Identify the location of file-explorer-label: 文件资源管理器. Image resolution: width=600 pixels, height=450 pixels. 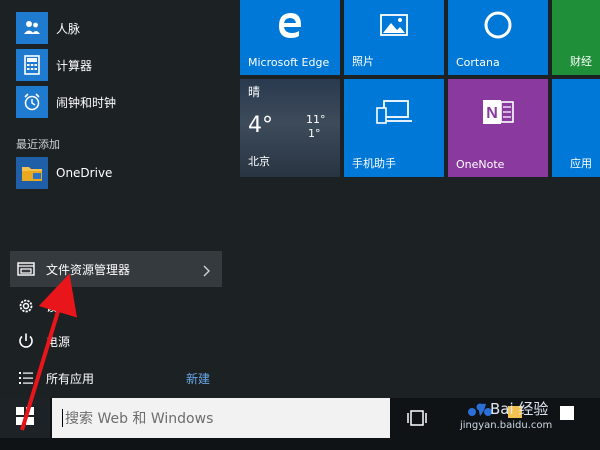
(88, 269).